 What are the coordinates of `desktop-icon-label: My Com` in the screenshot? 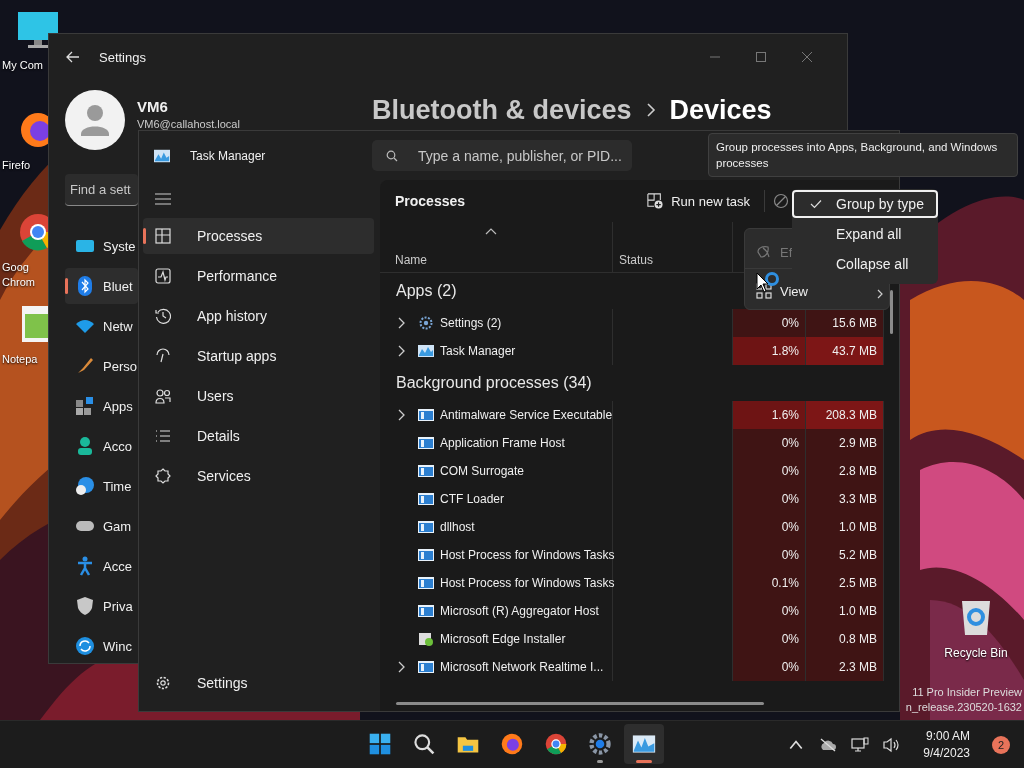 It's located at (24, 65).